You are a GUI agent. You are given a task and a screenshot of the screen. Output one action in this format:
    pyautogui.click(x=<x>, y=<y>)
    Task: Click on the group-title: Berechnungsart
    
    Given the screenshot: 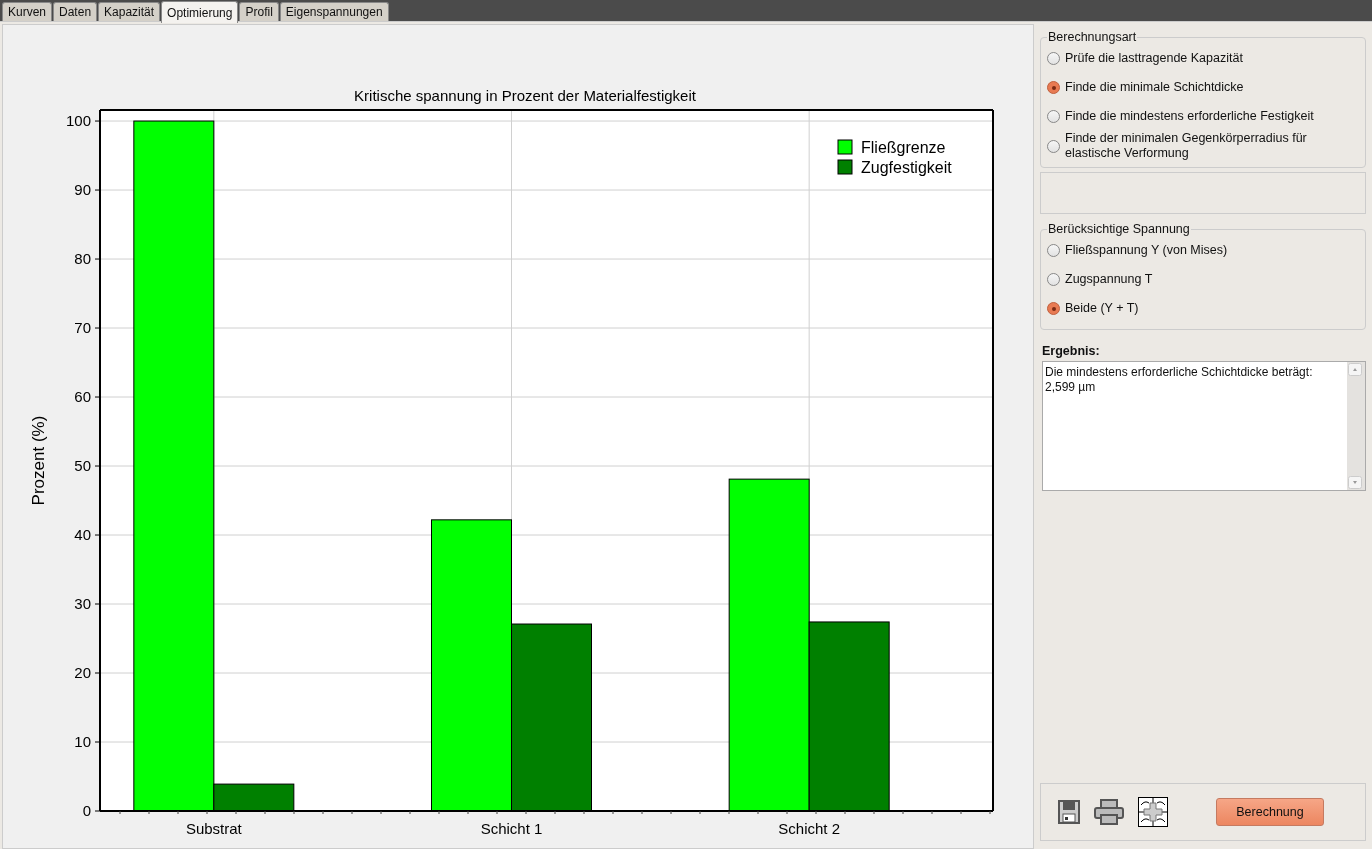 What is the action you would take?
    pyautogui.click(x=1092, y=37)
    